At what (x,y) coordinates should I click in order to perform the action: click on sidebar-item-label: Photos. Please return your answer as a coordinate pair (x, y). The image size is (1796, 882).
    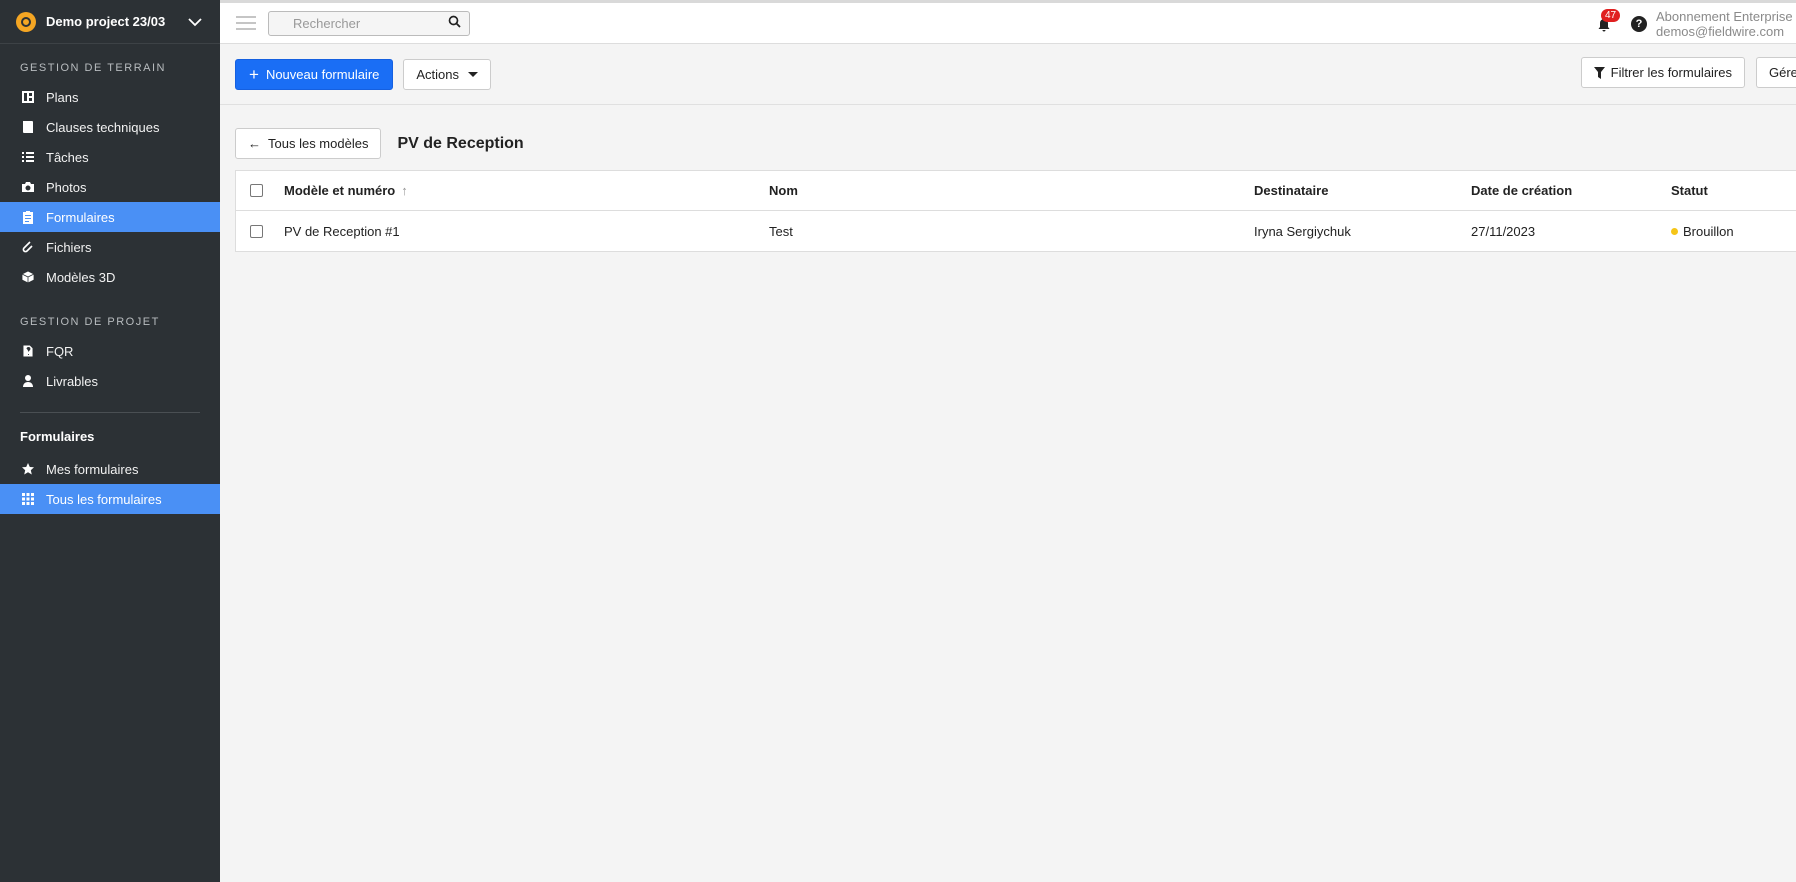
    Looking at the image, I should click on (66, 187).